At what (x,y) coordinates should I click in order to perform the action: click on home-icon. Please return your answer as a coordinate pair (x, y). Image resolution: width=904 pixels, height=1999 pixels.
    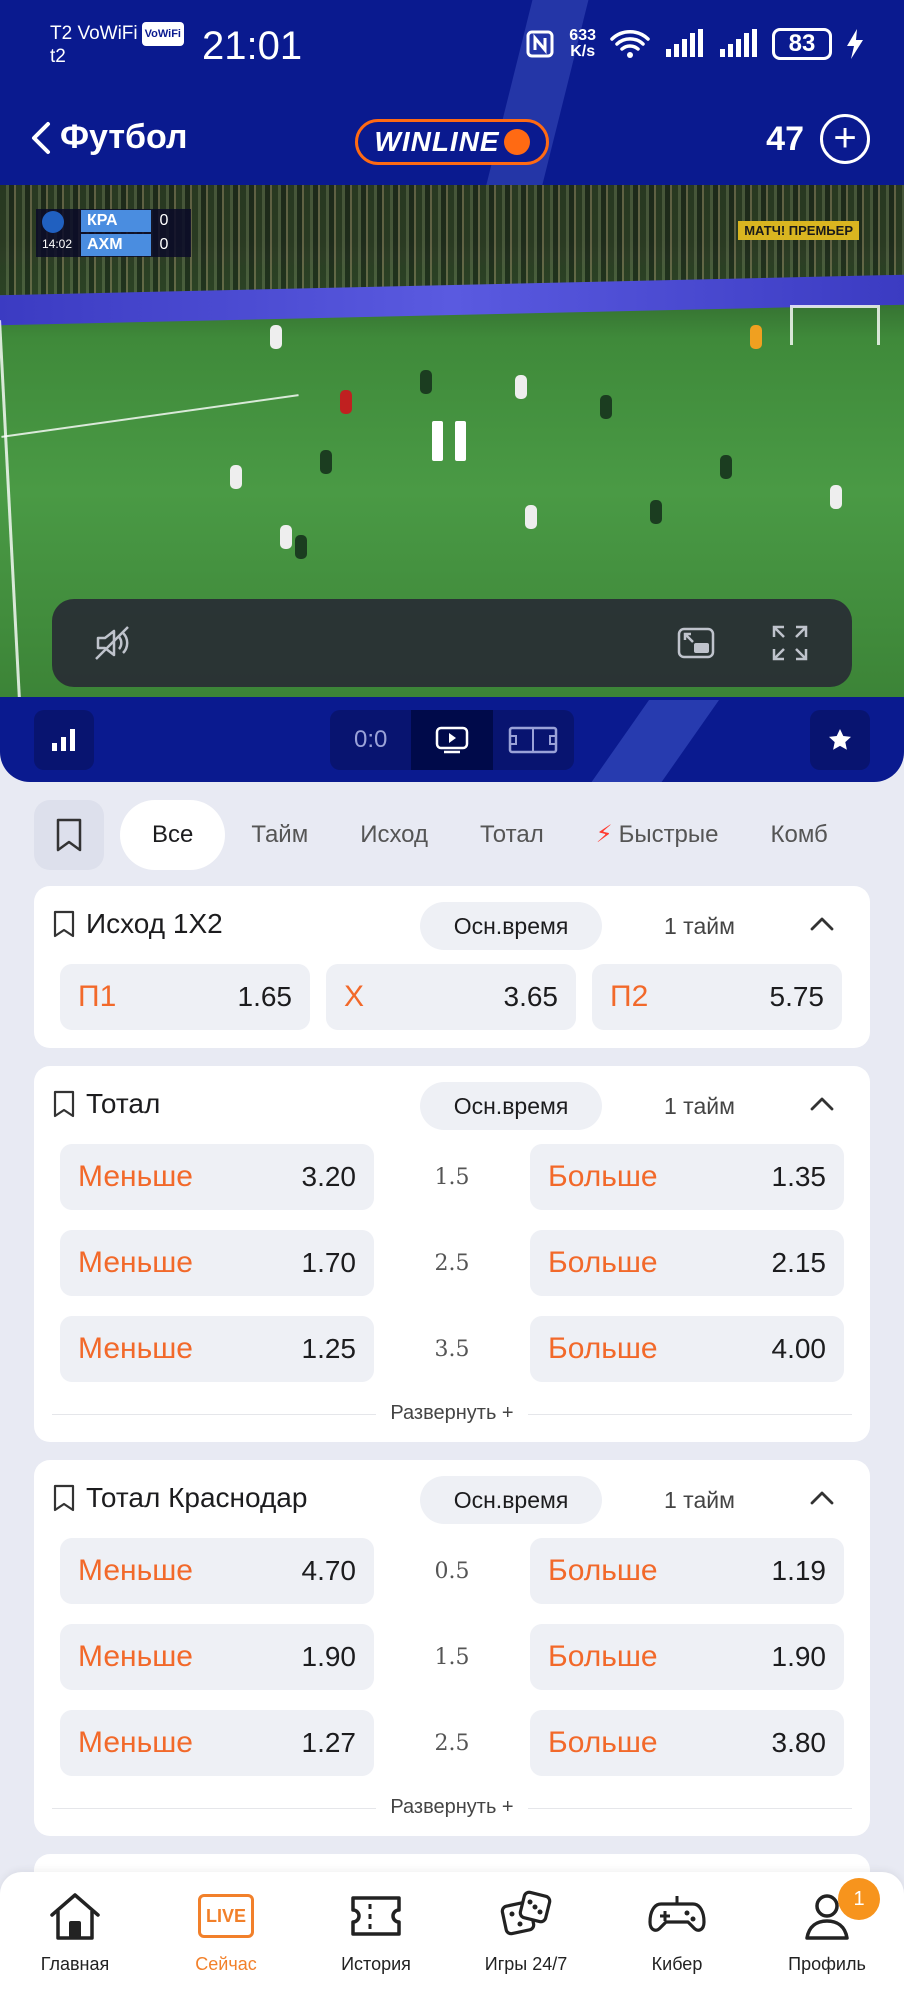
    Looking at the image, I should click on (75, 1916).